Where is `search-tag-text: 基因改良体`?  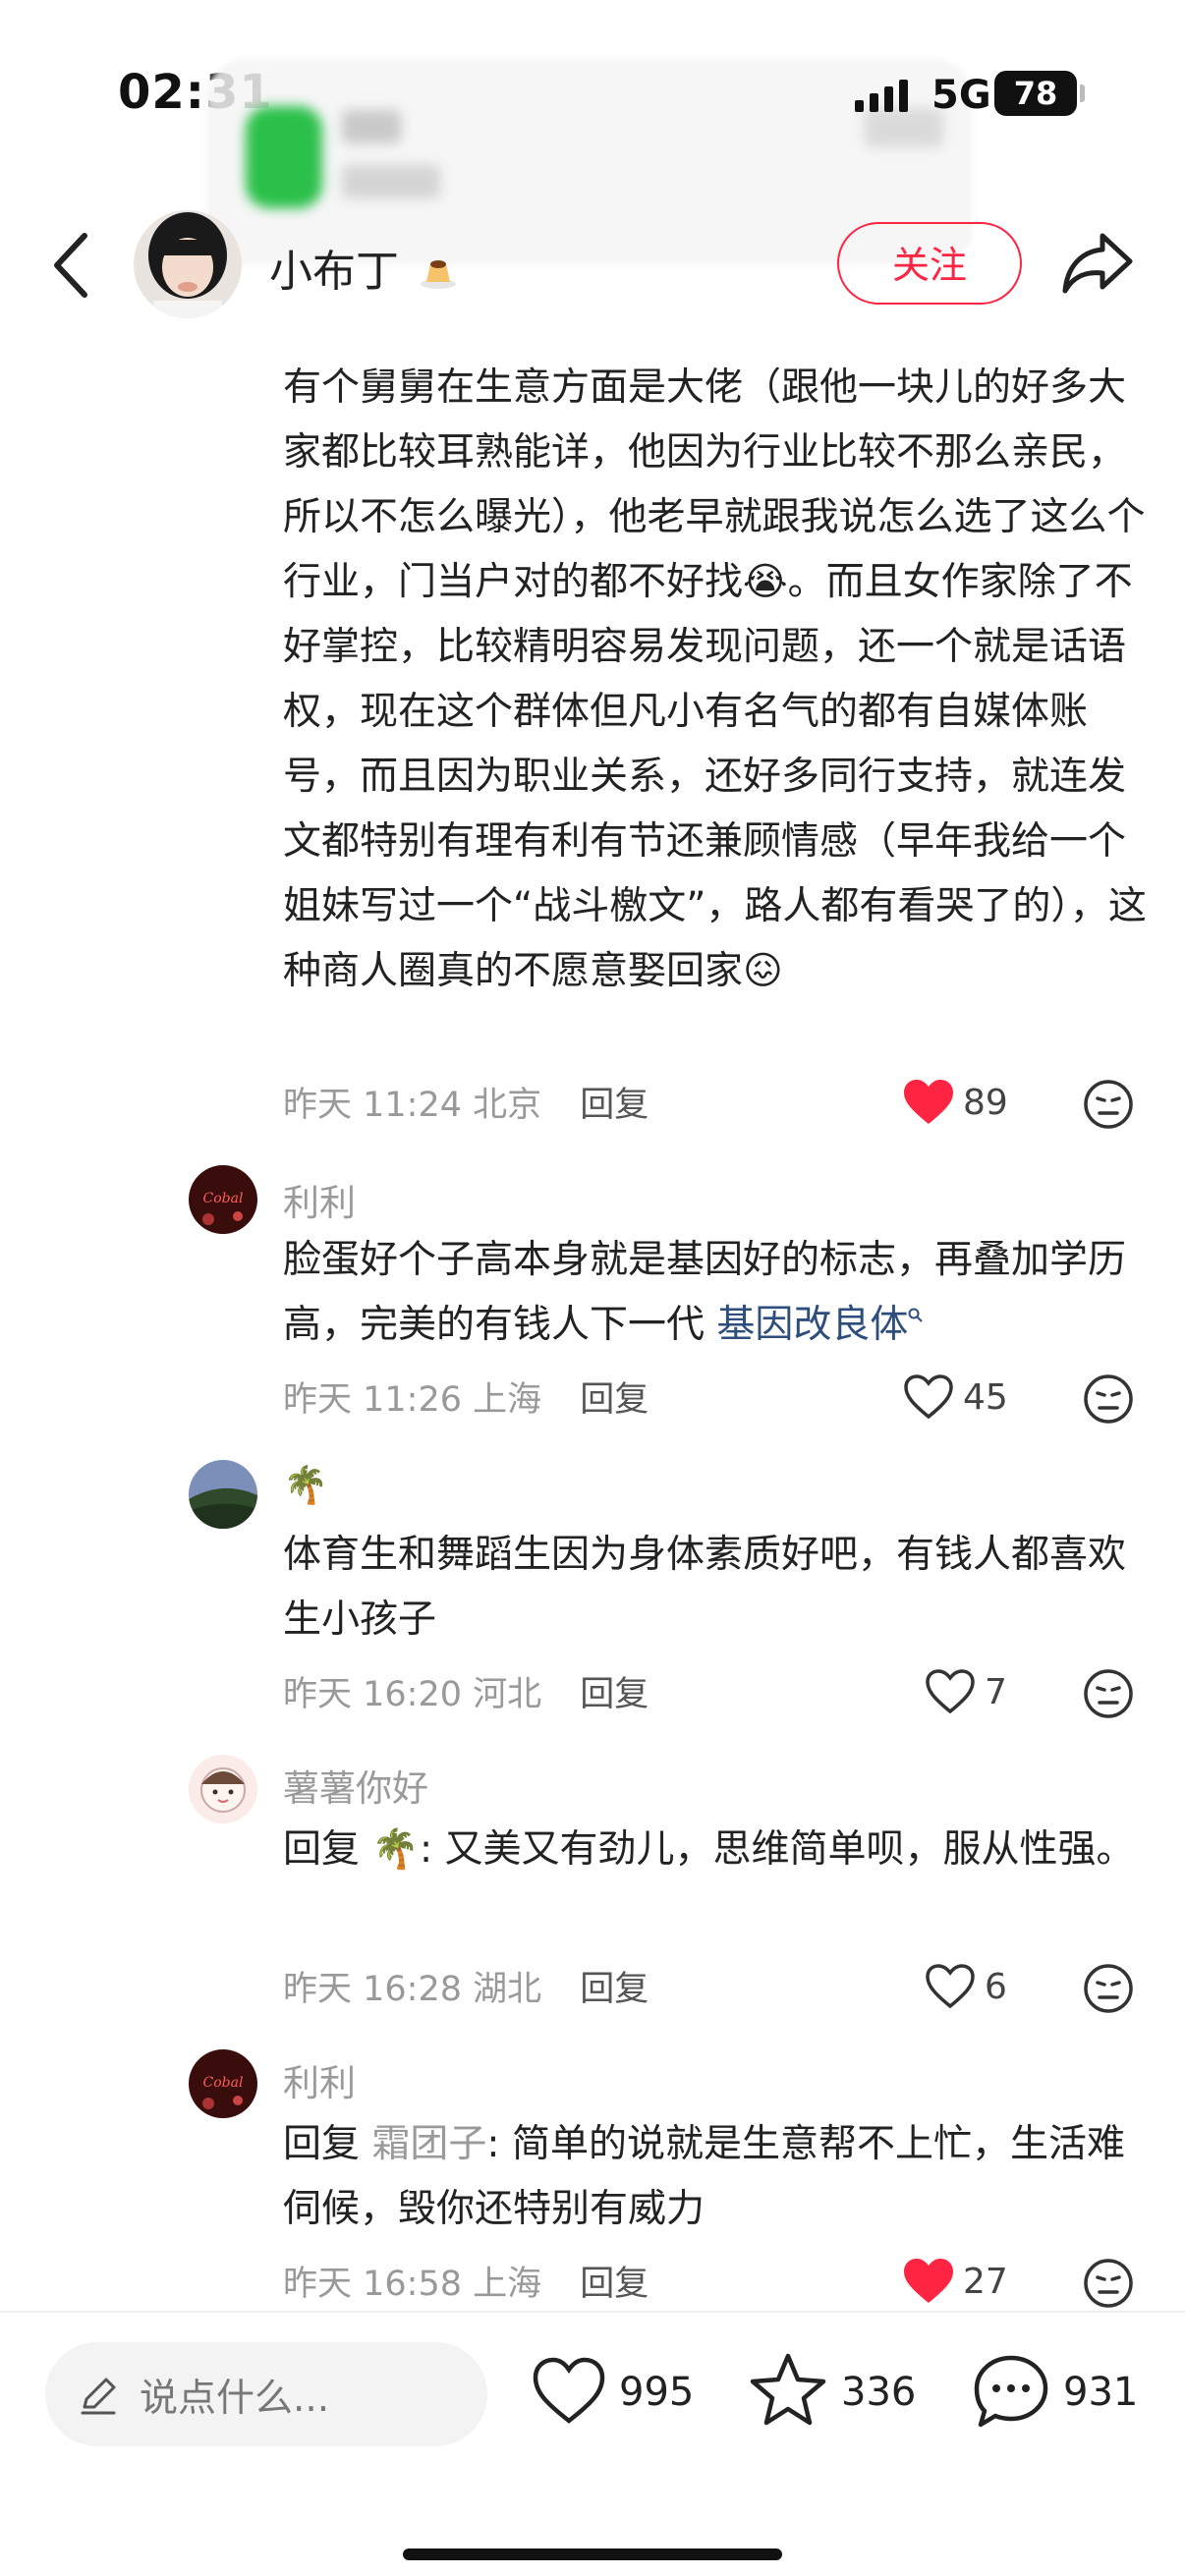
search-tag-text: 基因改良体 is located at coordinates (813, 1325).